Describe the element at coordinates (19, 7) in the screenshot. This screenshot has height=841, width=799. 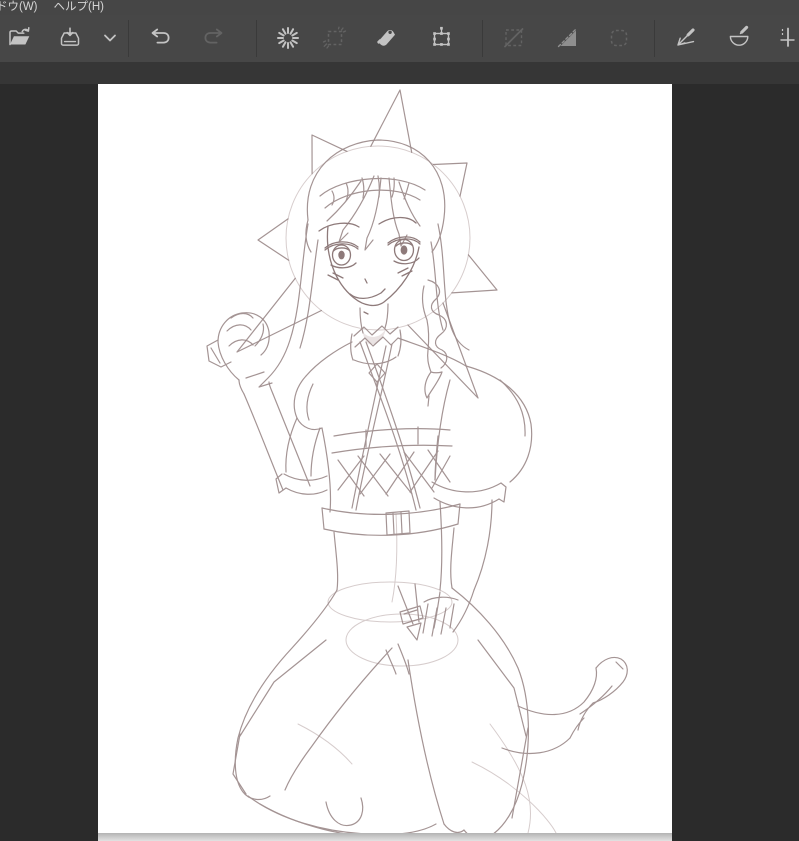
I see `menu-item-window: ドウ(W)` at that location.